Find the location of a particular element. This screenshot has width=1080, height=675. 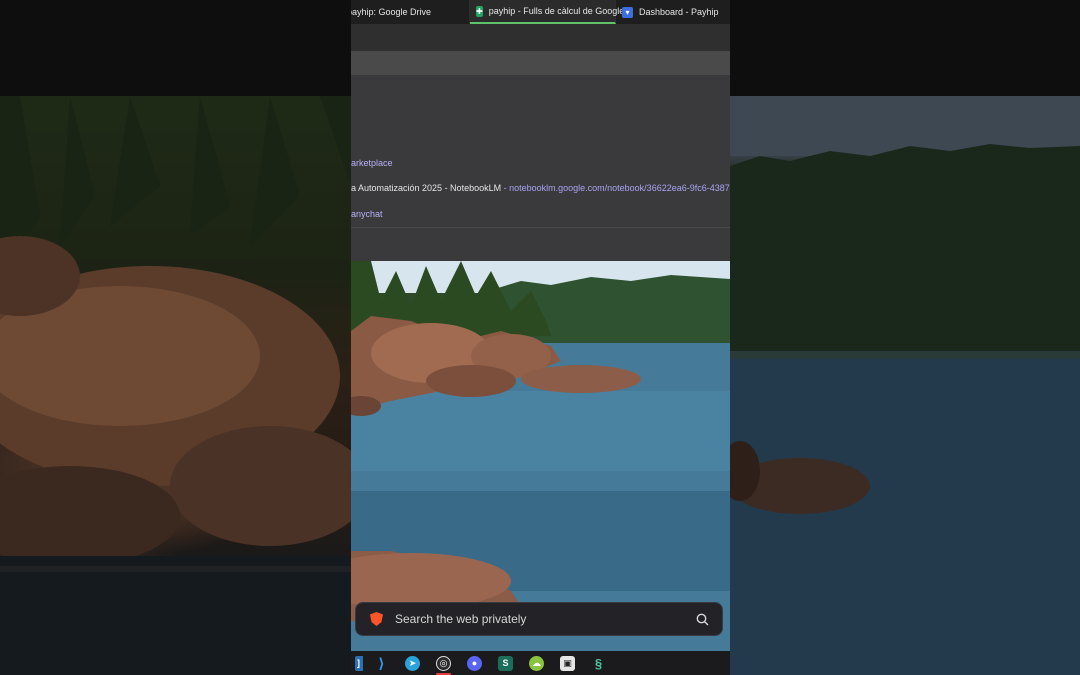

suggestion-title: arketplace is located at coordinates (372, 163).